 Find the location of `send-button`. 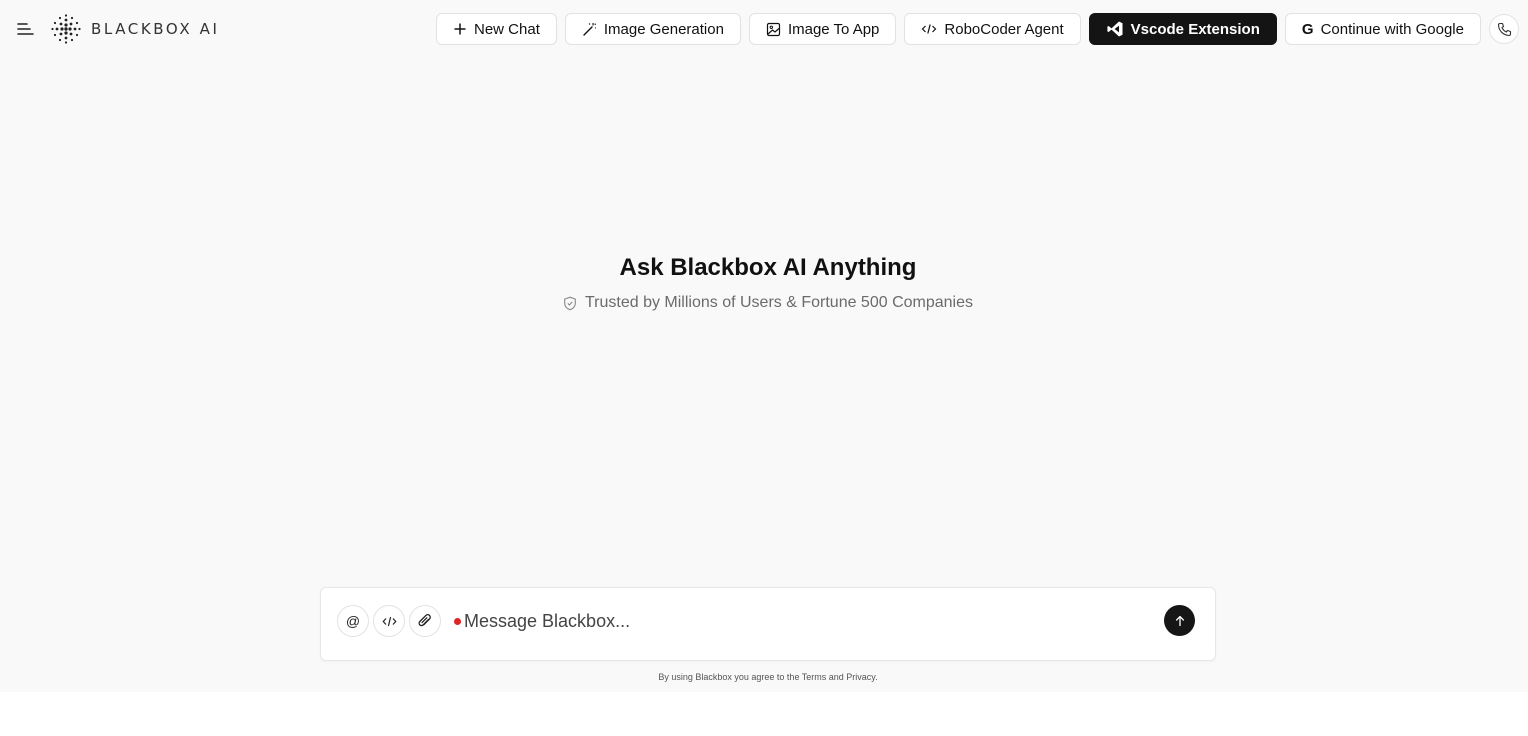

send-button is located at coordinates (1179, 620).